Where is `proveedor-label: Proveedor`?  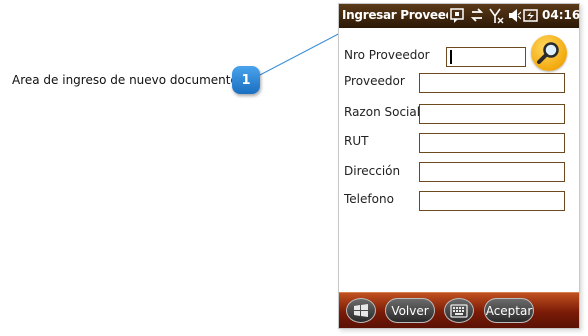
proveedor-label: Proveedor is located at coordinates (374, 81).